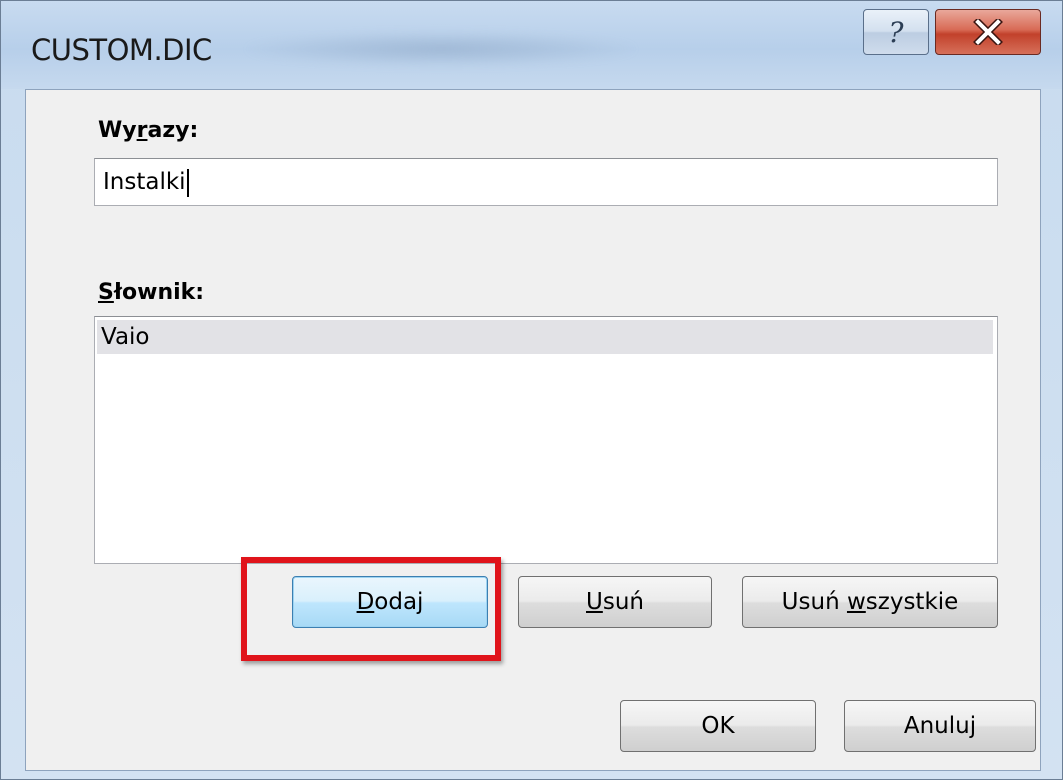 This screenshot has height=780, width=1063. What do you see at coordinates (718, 726) in the screenshot?
I see `ok-button: OK` at bounding box center [718, 726].